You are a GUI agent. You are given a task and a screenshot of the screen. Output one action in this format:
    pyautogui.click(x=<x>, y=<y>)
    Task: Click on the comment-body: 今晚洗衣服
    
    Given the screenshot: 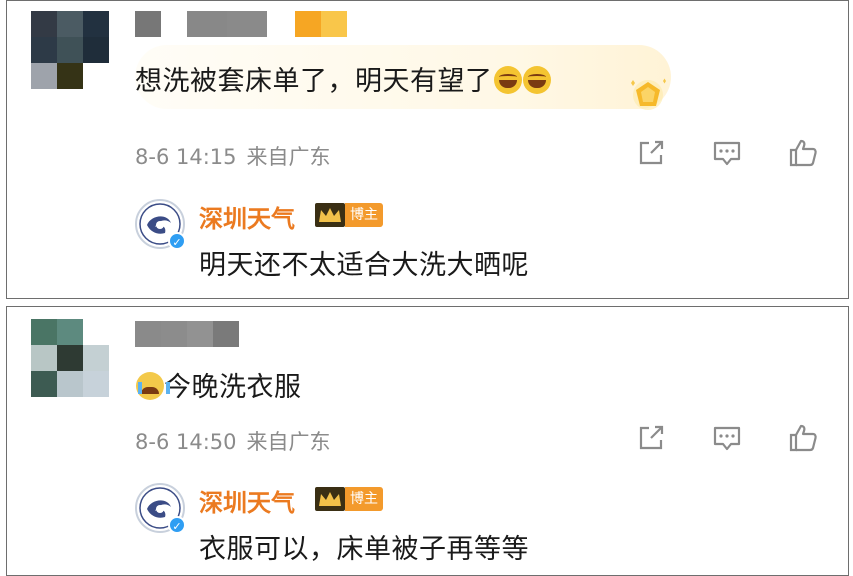 What is the action you would take?
    pyautogui.click(x=233, y=387)
    